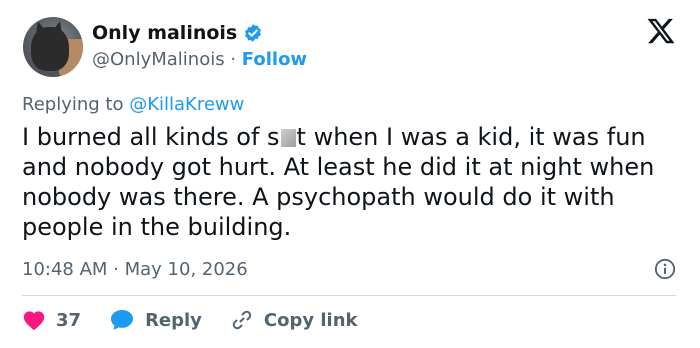  I want to click on copy-link-button: Copy link, so click(294, 320).